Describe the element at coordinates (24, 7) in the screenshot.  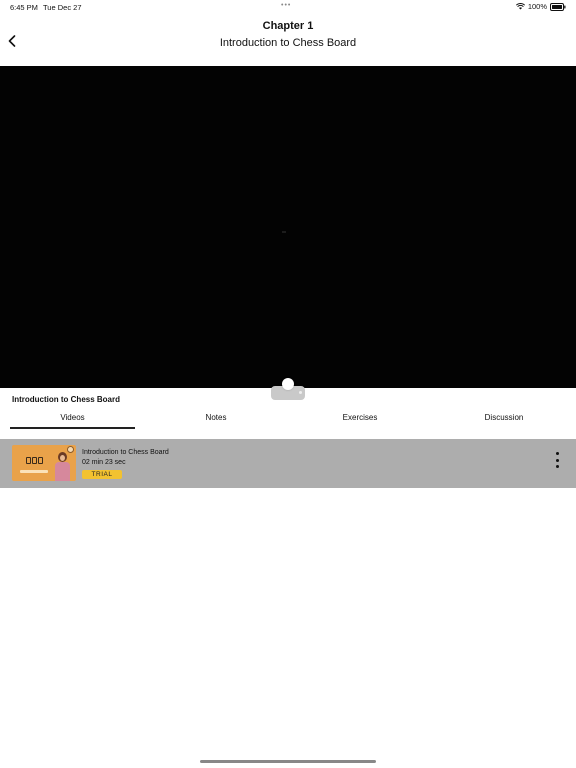
I see `status-time: 6:45 PM` at that location.